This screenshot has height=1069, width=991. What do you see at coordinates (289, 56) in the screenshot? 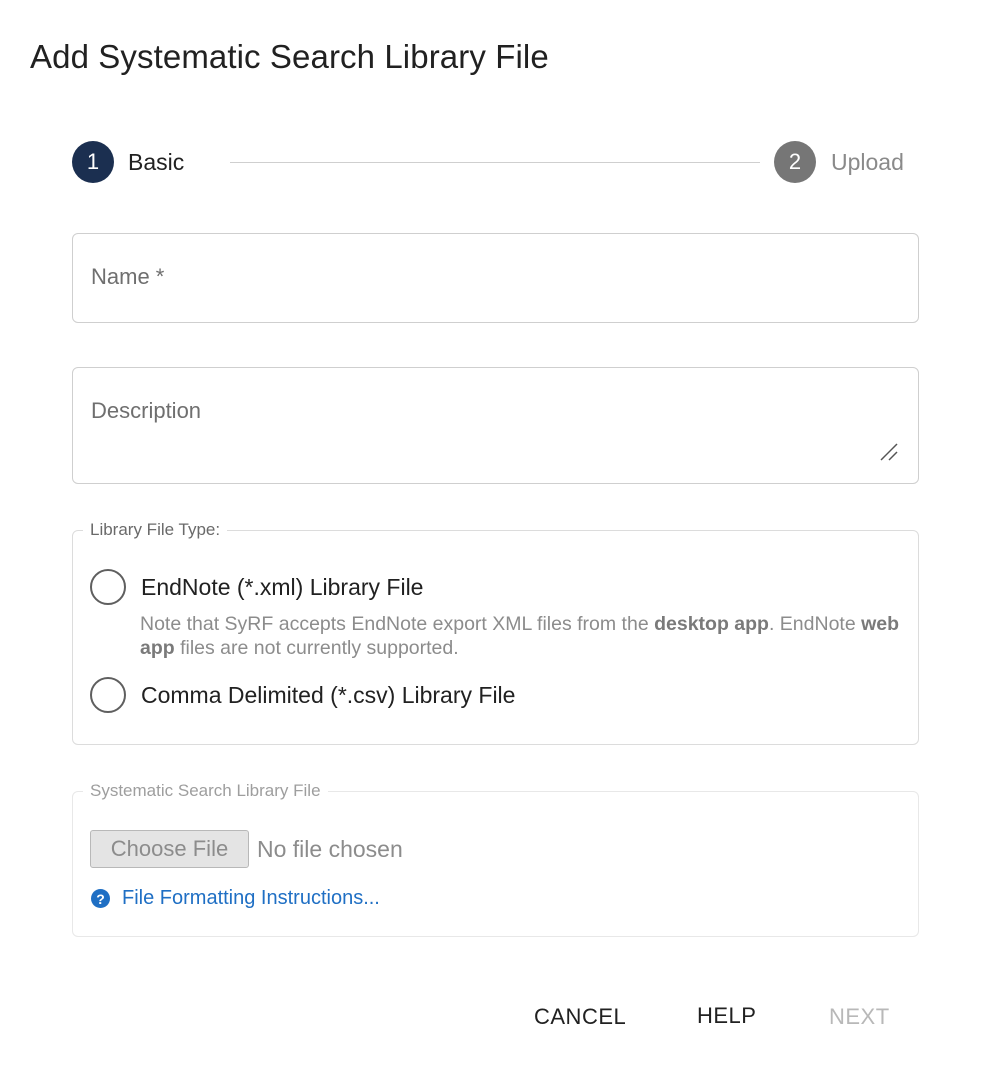
I see `dialog-title: Add Systematic Search Library File` at bounding box center [289, 56].